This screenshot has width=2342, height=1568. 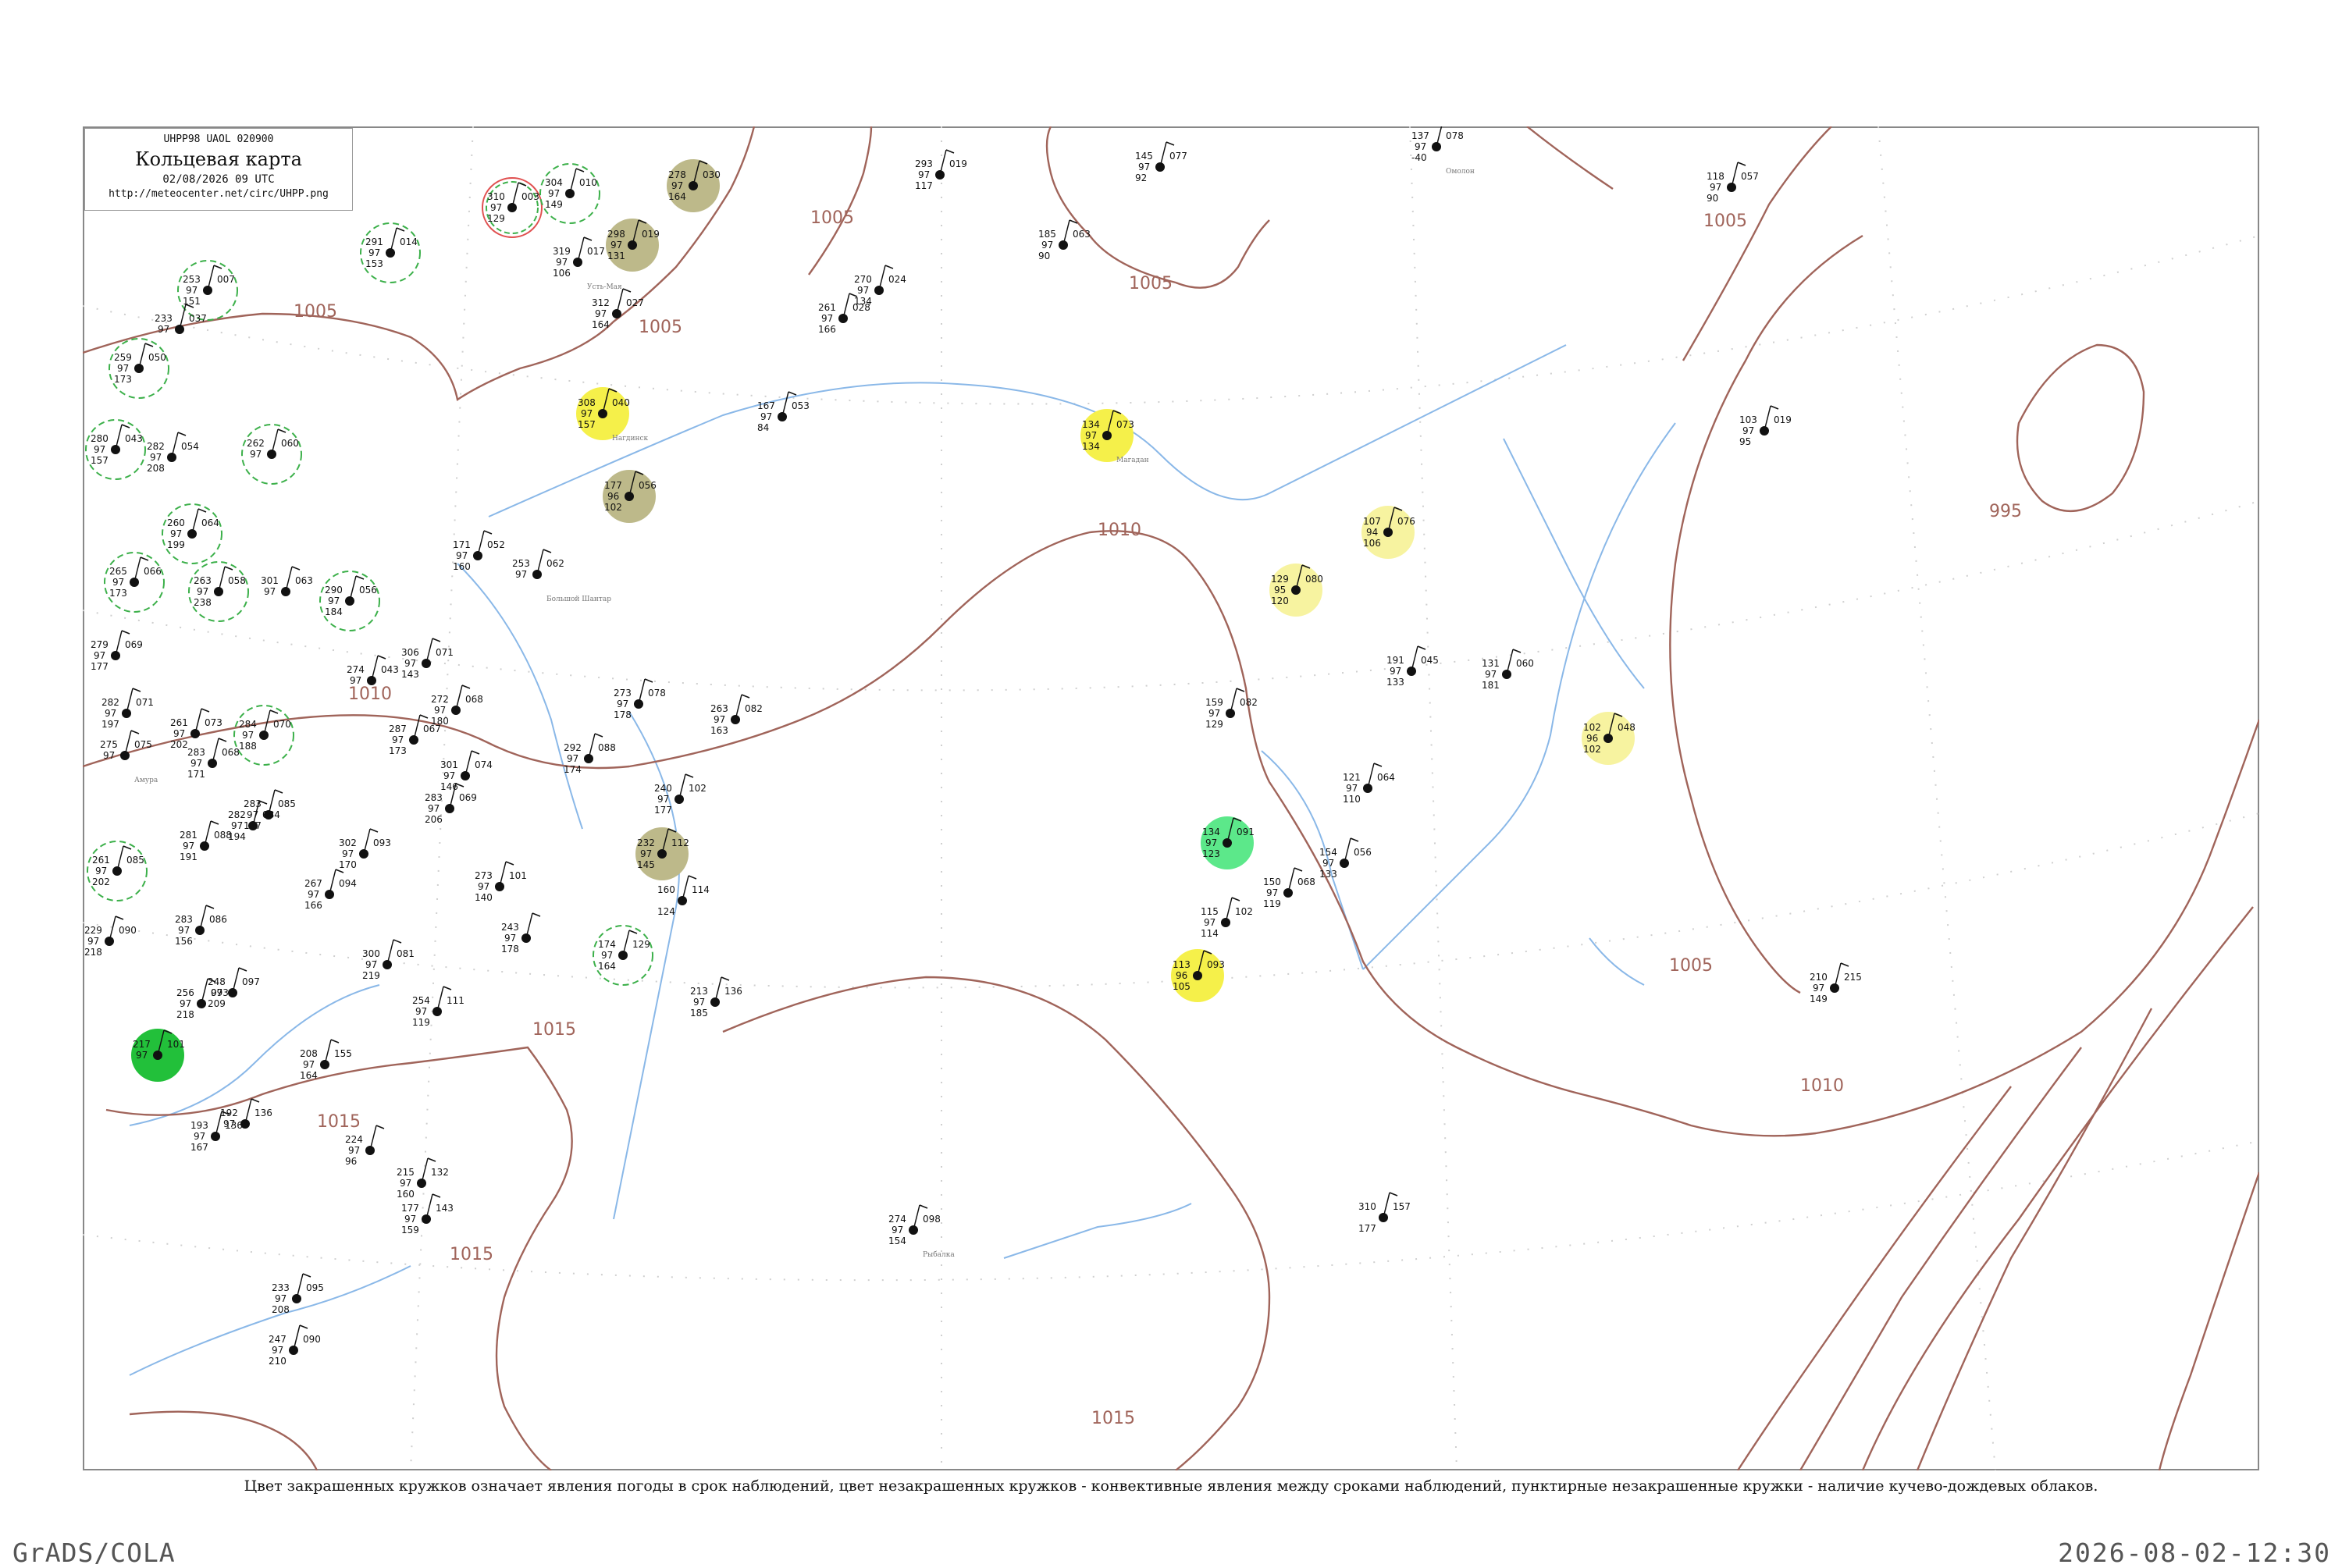 I want to click on station-temperature: 96, so click(x=351, y=1161).